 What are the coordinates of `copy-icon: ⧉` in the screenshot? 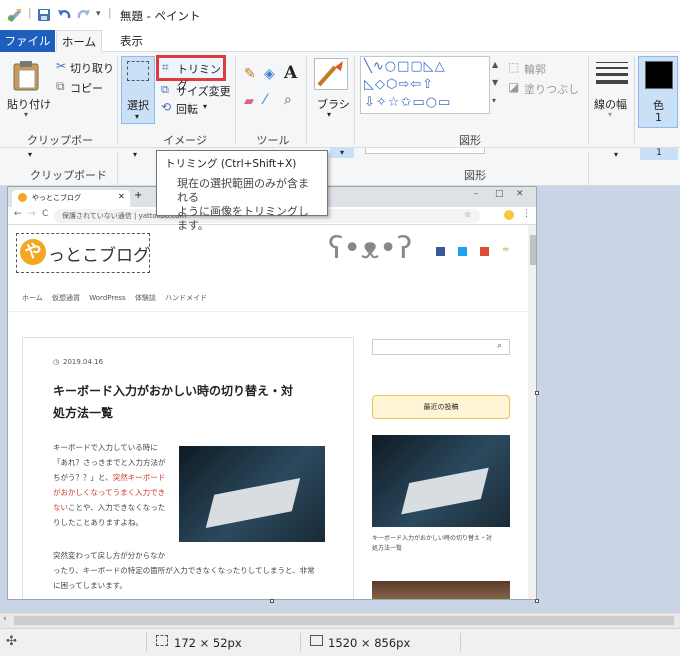 It's located at (60, 86).